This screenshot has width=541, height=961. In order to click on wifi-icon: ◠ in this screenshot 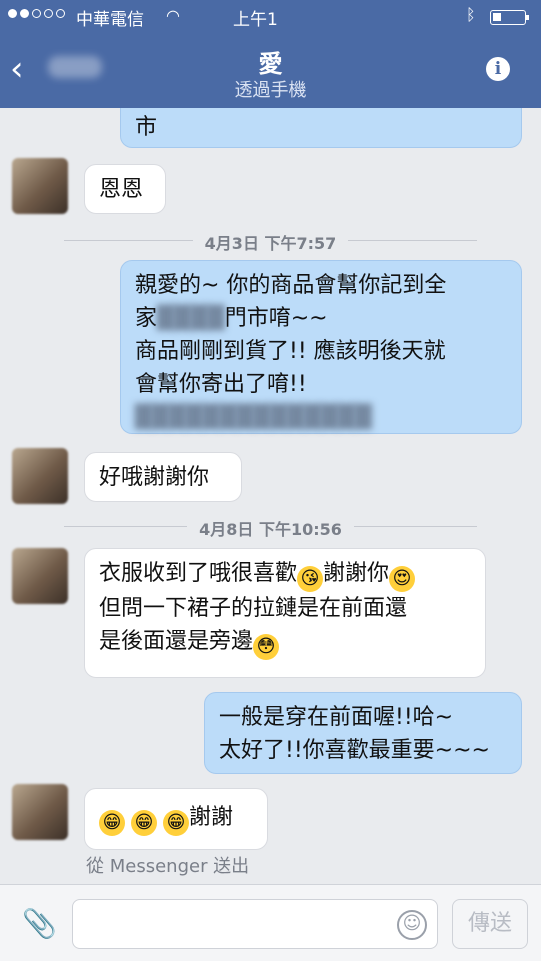, I will do `click(173, 15)`.